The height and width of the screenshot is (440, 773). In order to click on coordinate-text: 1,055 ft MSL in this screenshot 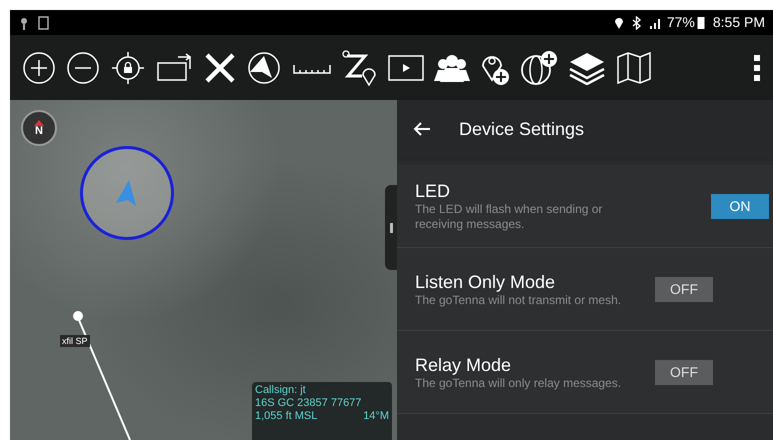, I will do `click(286, 416)`.